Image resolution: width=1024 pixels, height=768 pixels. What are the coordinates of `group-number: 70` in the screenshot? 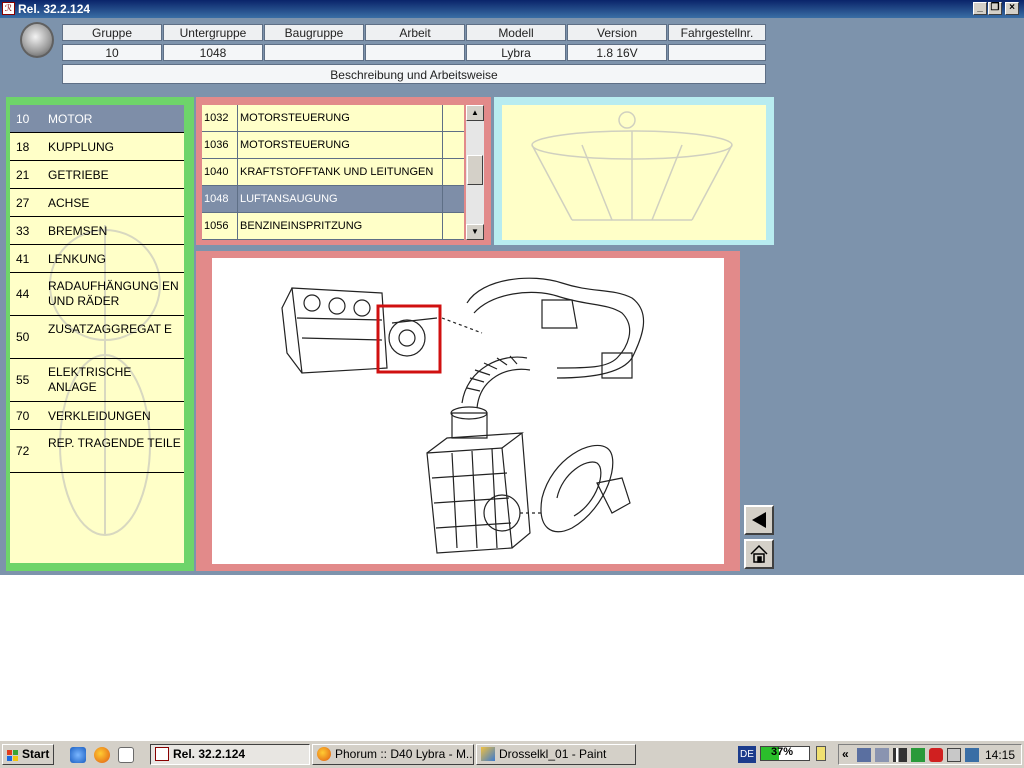 It's located at (23, 416).